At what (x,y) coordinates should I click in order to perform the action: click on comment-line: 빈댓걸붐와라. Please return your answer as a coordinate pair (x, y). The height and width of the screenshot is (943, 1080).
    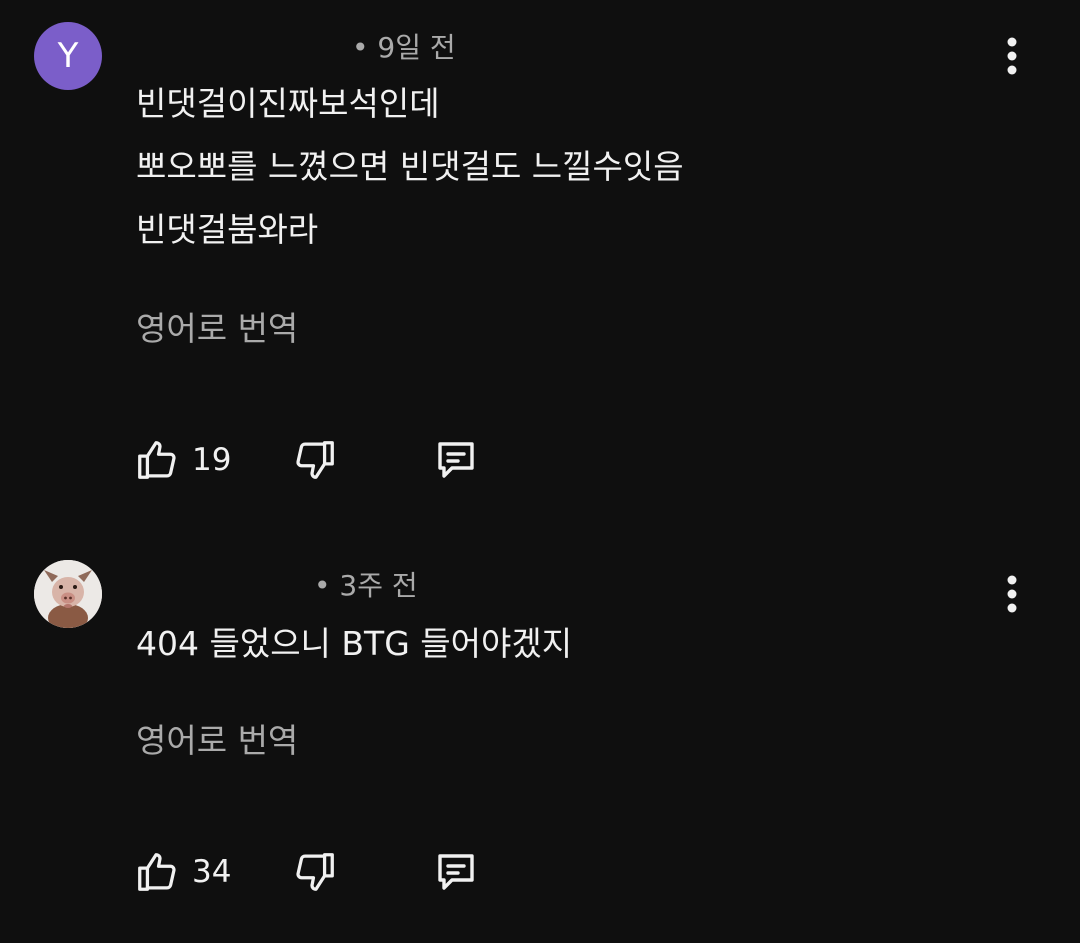
    Looking at the image, I should click on (227, 229).